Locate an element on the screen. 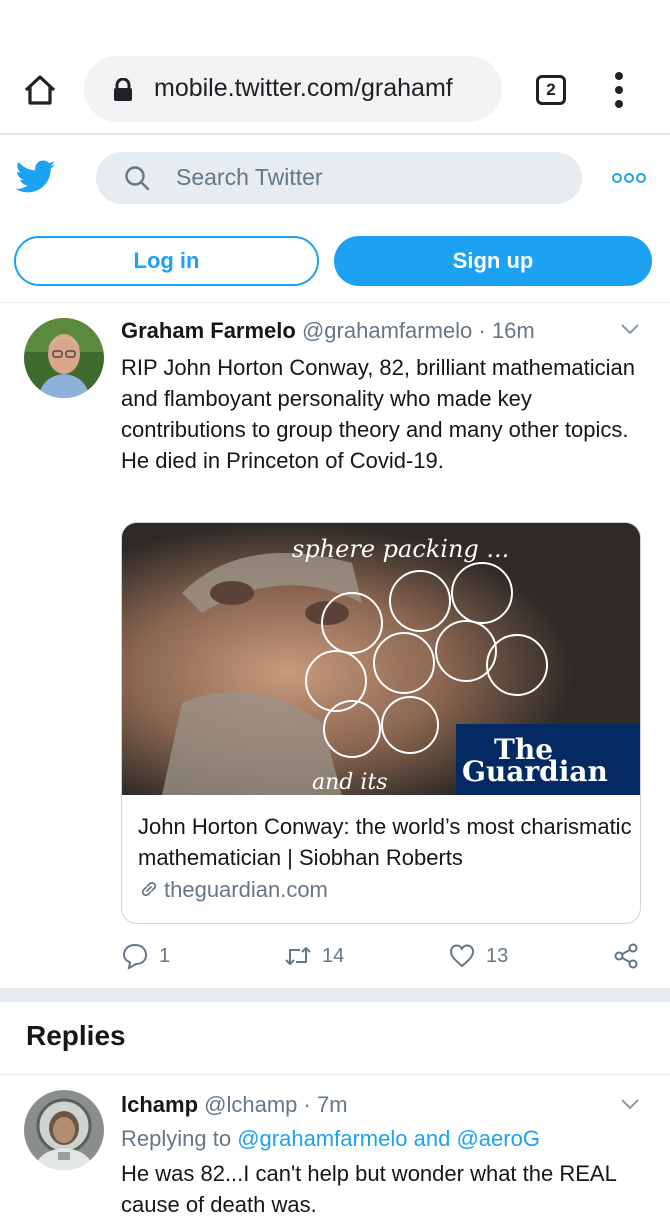 This screenshot has height=1230, width=670. twitter-bird-icon is located at coordinates (36, 177).